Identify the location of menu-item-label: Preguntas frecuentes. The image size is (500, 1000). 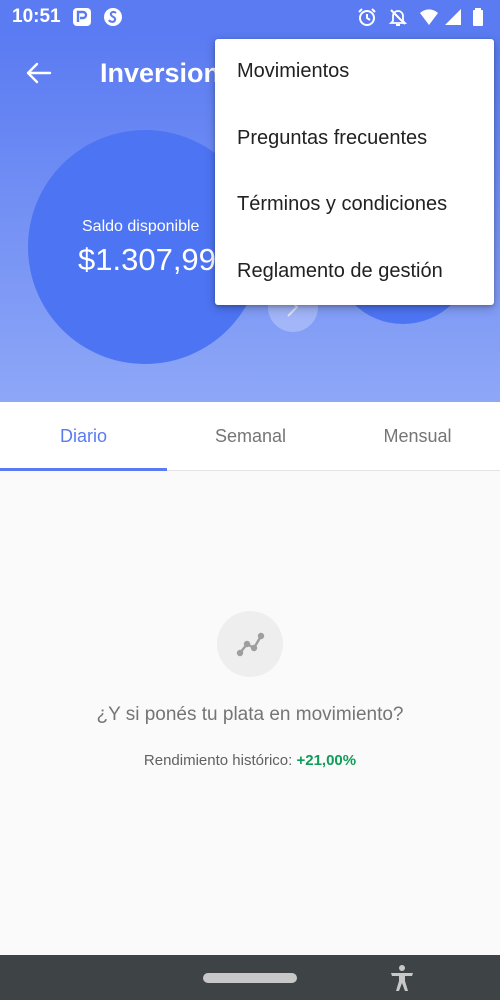
(332, 138).